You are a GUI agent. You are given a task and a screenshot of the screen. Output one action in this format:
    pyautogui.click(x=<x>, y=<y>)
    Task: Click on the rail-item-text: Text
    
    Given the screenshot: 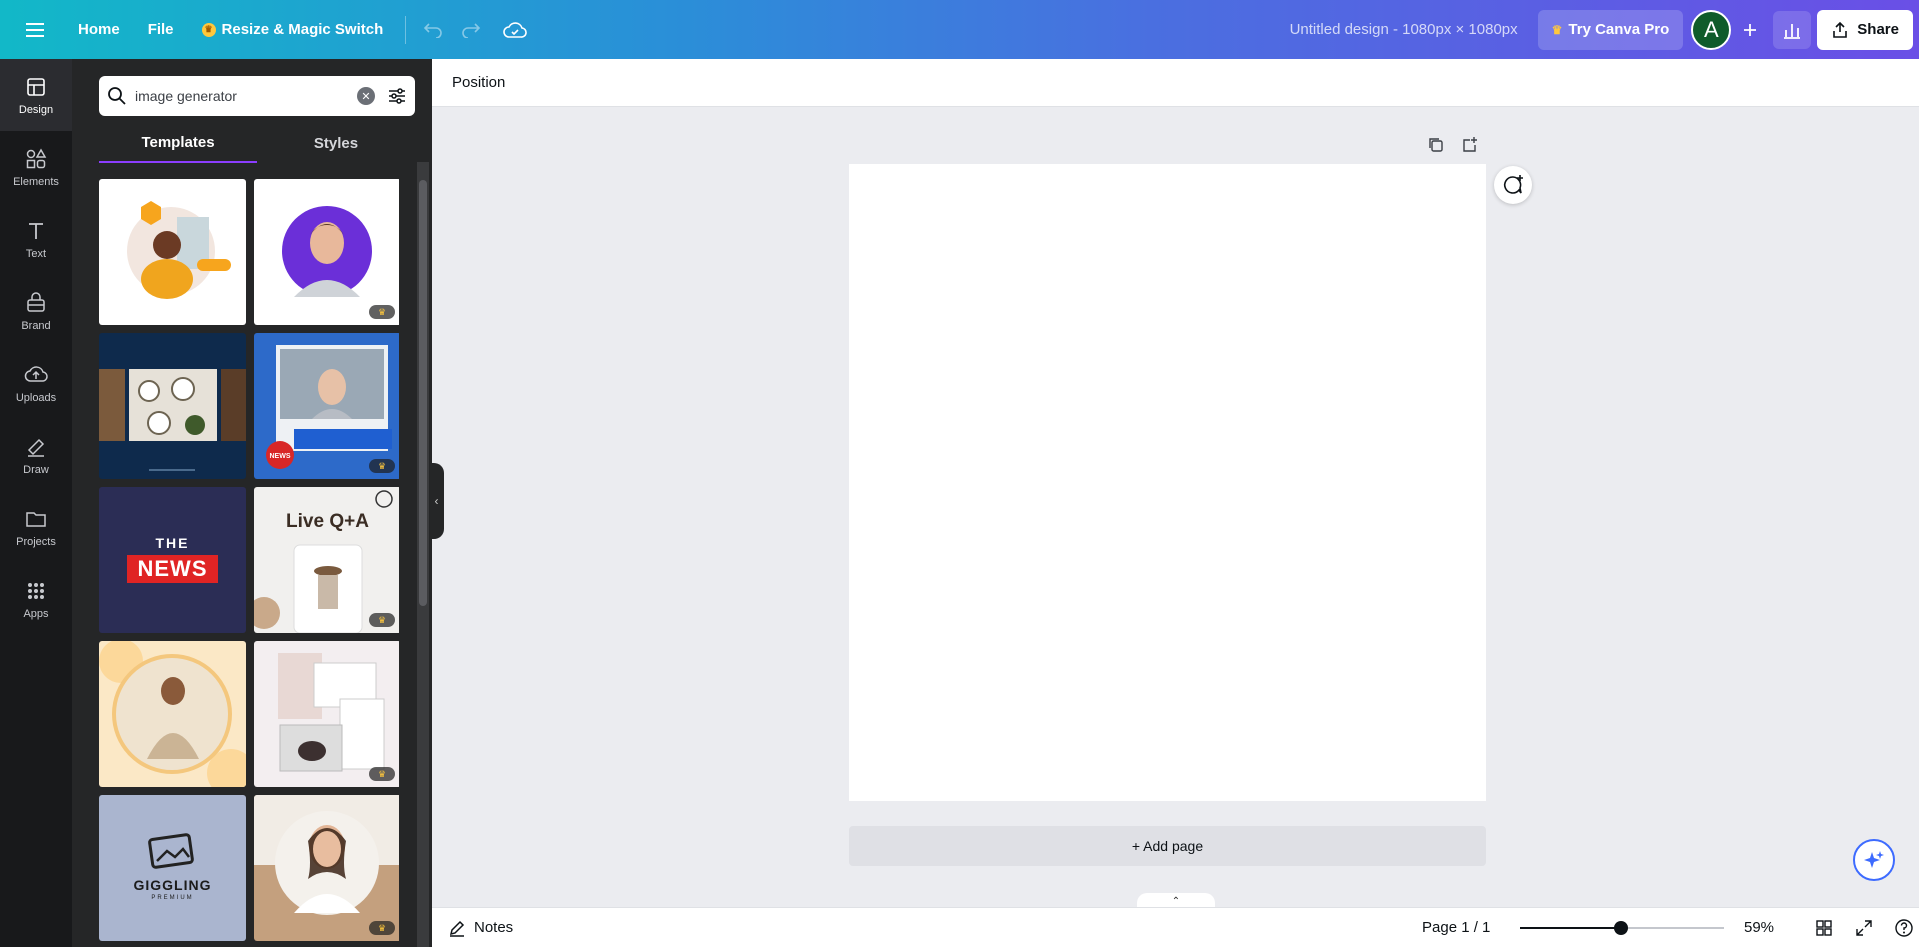 What is the action you would take?
    pyautogui.click(x=36, y=239)
    